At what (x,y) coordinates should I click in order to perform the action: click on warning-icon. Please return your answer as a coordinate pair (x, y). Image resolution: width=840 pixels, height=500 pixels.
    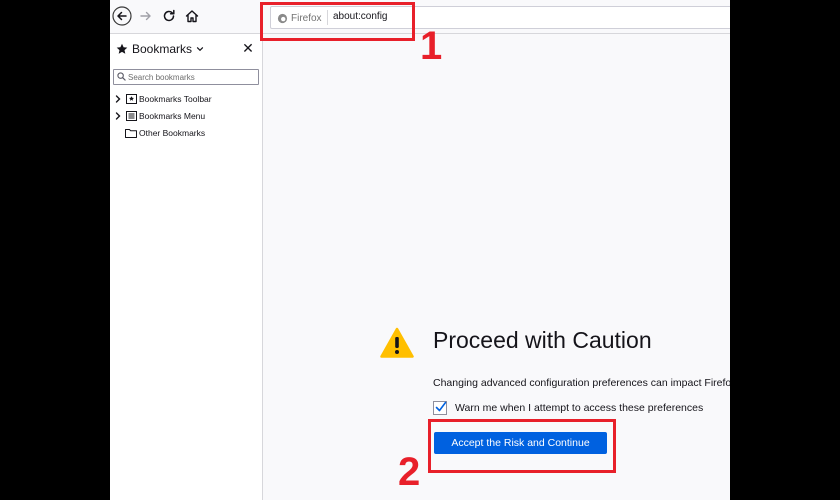
    Looking at the image, I should click on (397, 342).